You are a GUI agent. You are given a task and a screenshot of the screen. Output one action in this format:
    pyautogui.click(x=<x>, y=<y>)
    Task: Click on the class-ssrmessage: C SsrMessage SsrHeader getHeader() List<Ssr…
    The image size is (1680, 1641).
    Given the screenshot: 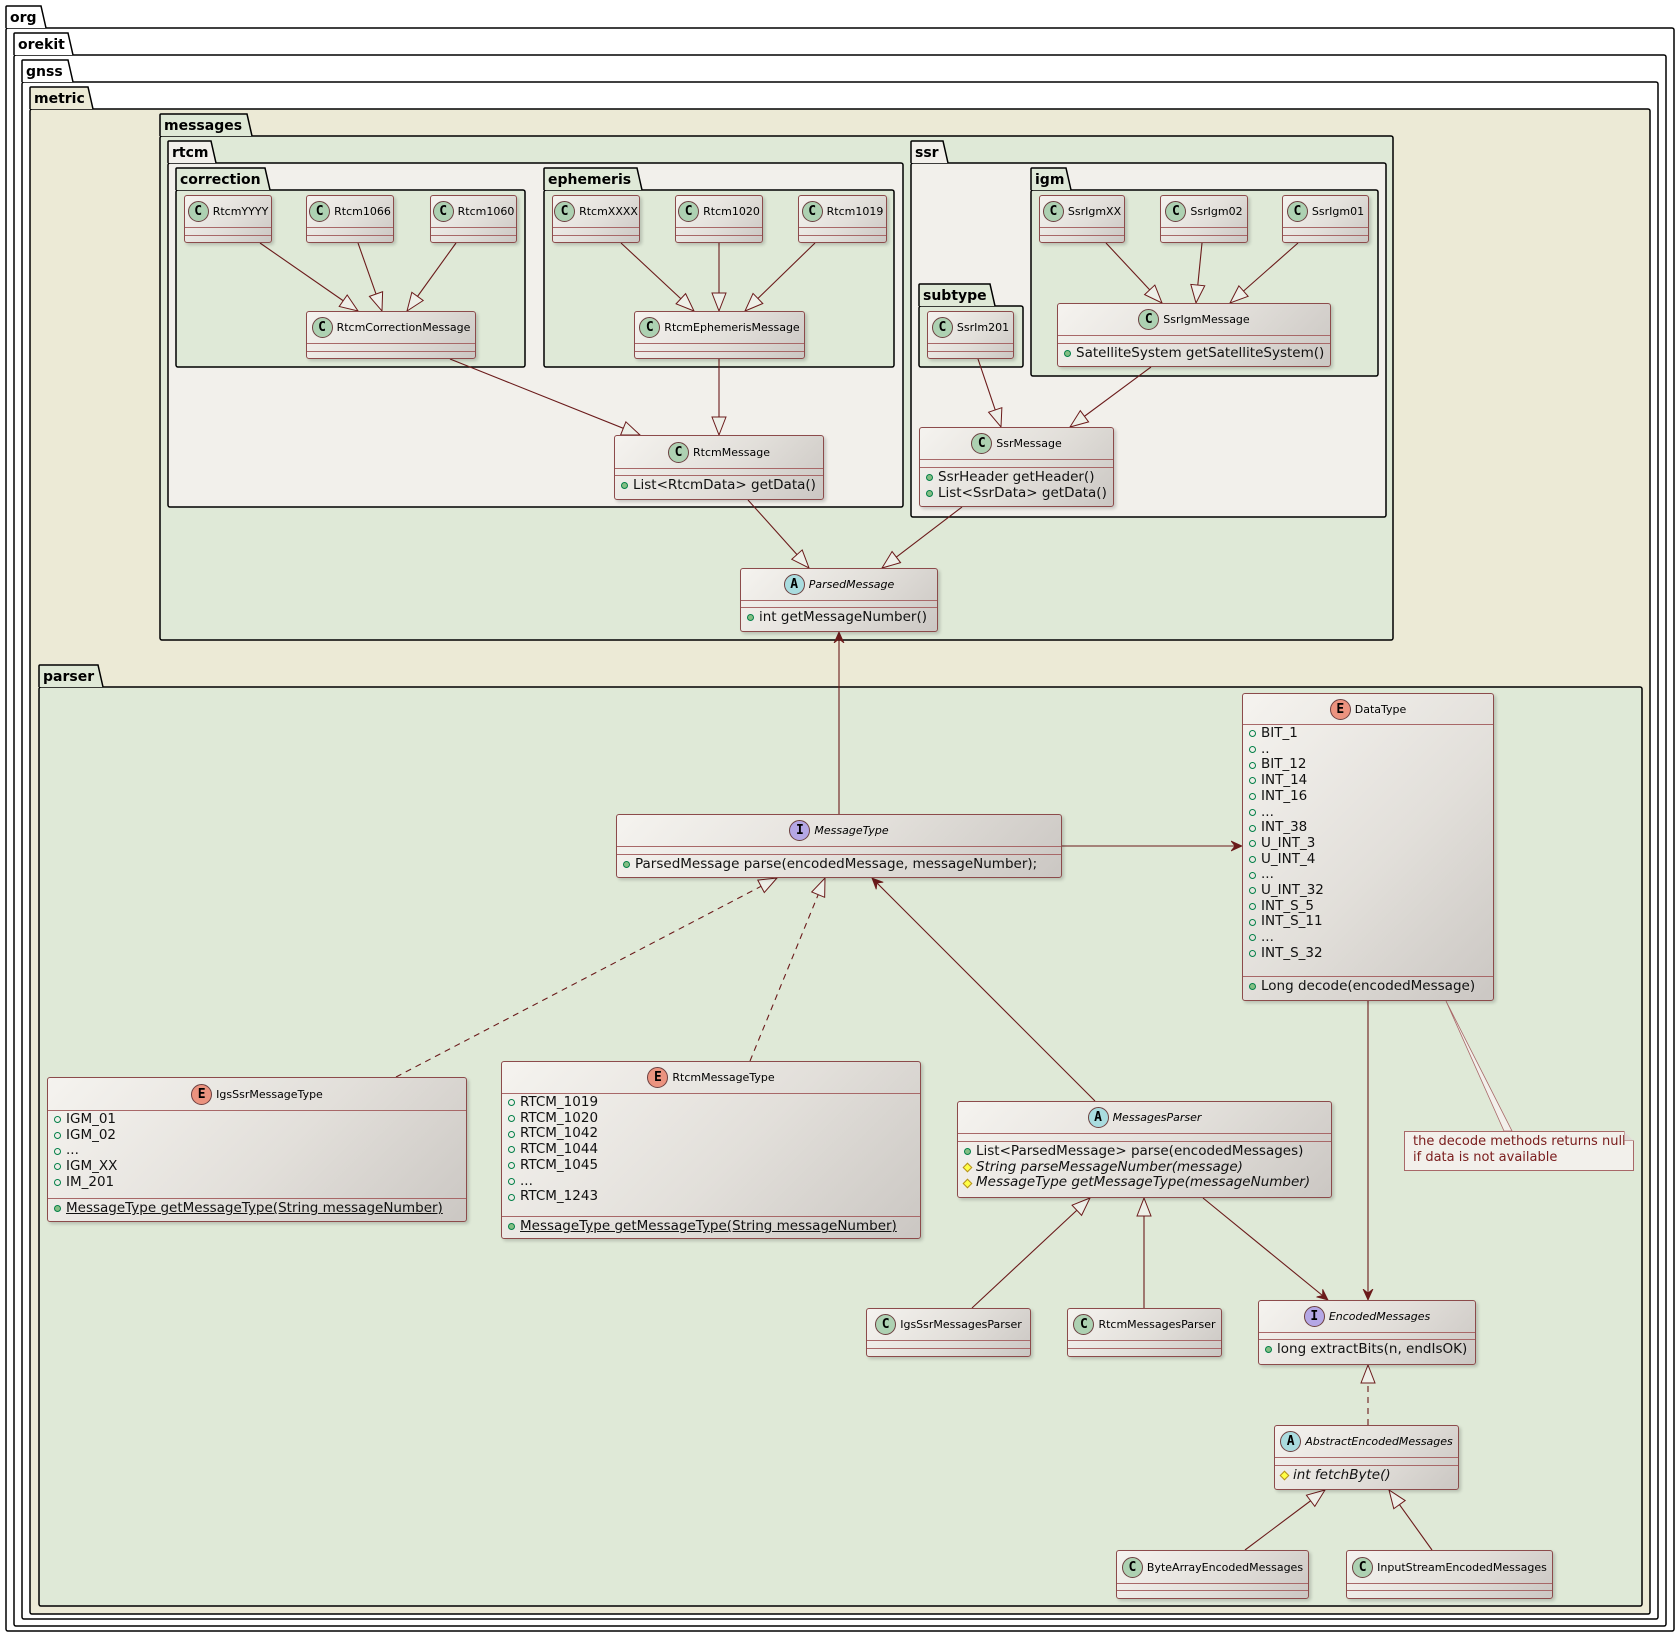 What is the action you would take?
    pyautogui.click(x=1016, y=467)
    